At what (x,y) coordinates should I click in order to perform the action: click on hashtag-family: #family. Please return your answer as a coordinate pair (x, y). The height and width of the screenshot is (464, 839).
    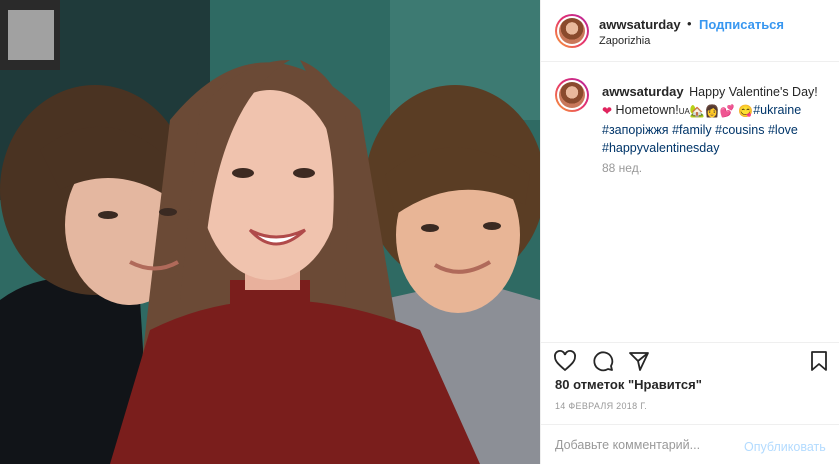
    Looking at the image, I should click on (692, 130).